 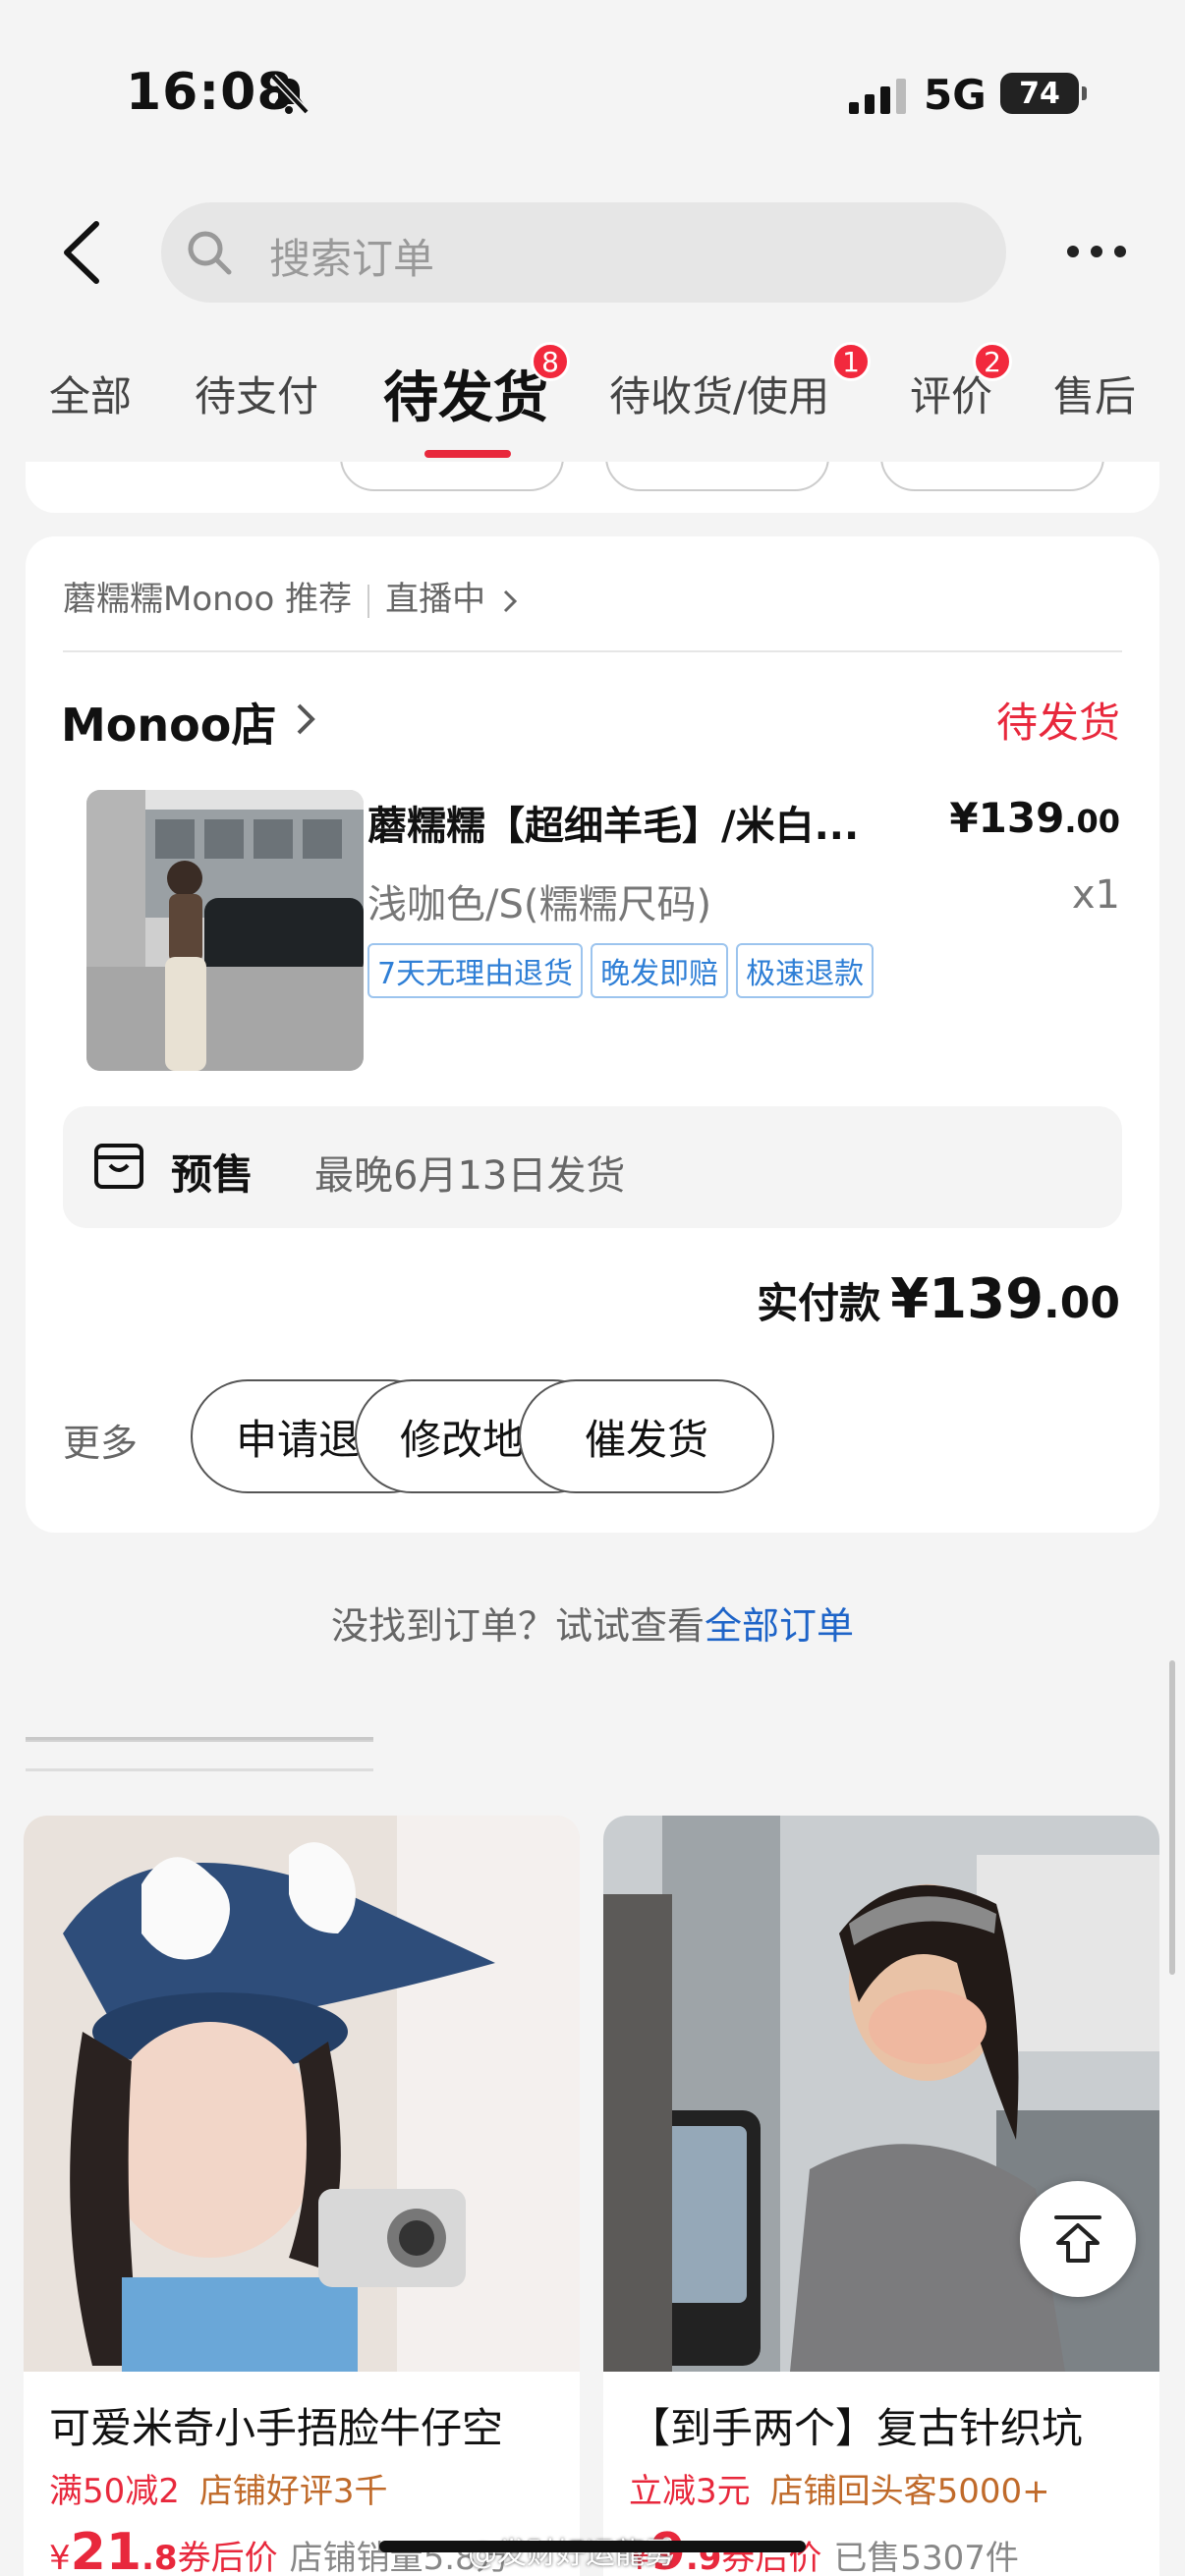 I want to click on back-to-top-icon, so click(x=1077, y=2239).